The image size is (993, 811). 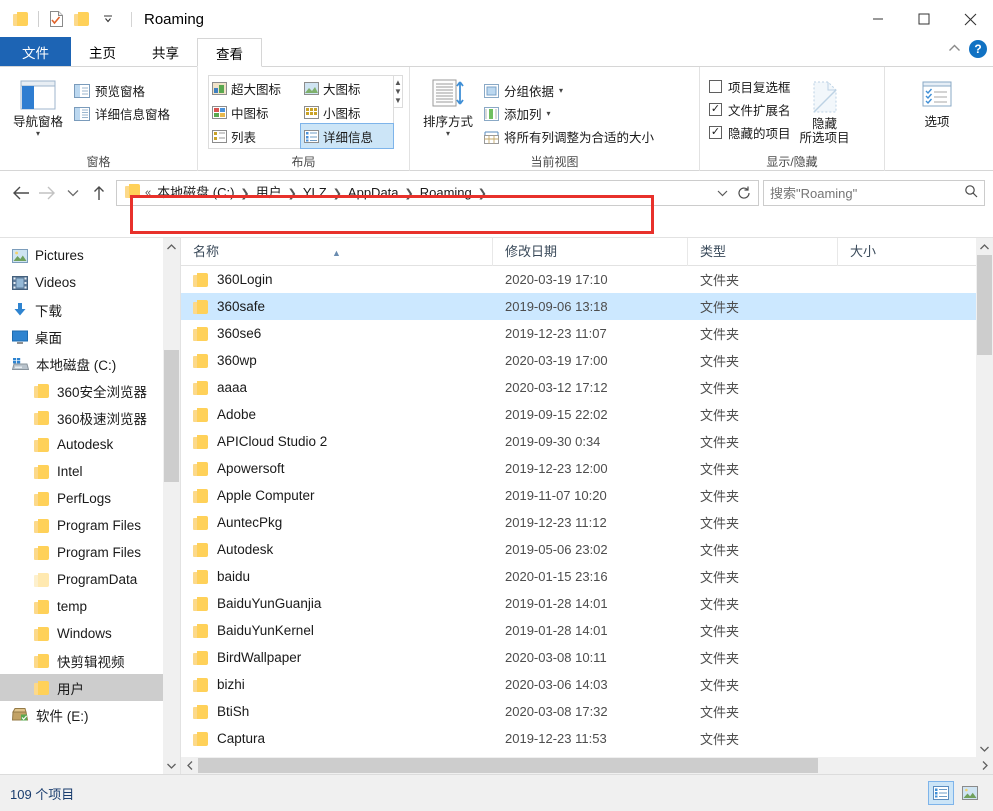 I want to click on sidebar-item-autodesk: Autodesk, so click(x=90, y=444).